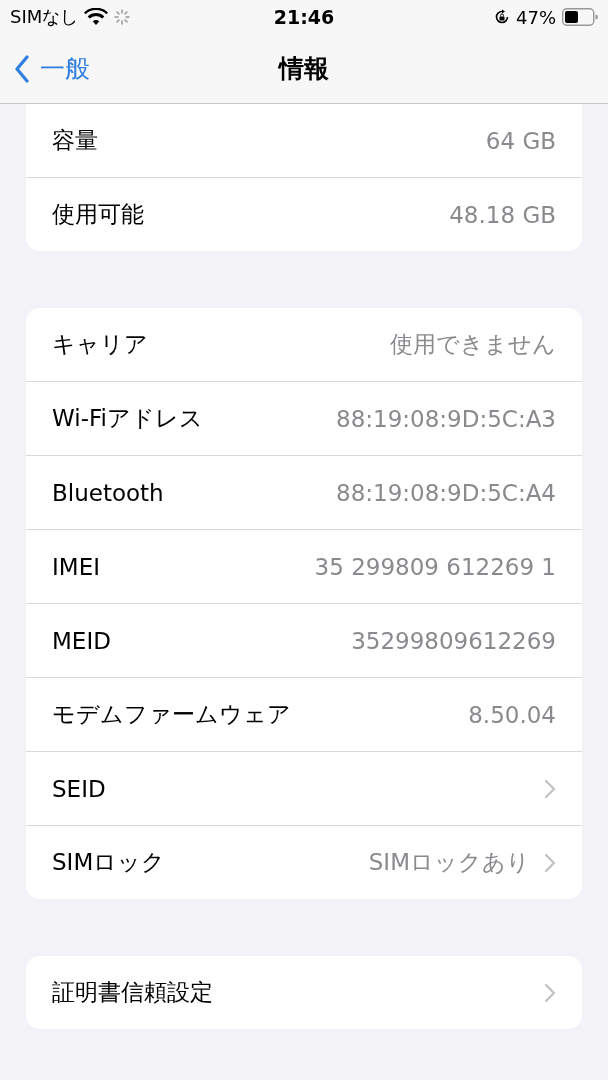 The image size is (608, 1080). What do you see at coordinates (98, 214) in the screenshot?
I see `row-label: 使用可能` at bounding box center [98, 214].